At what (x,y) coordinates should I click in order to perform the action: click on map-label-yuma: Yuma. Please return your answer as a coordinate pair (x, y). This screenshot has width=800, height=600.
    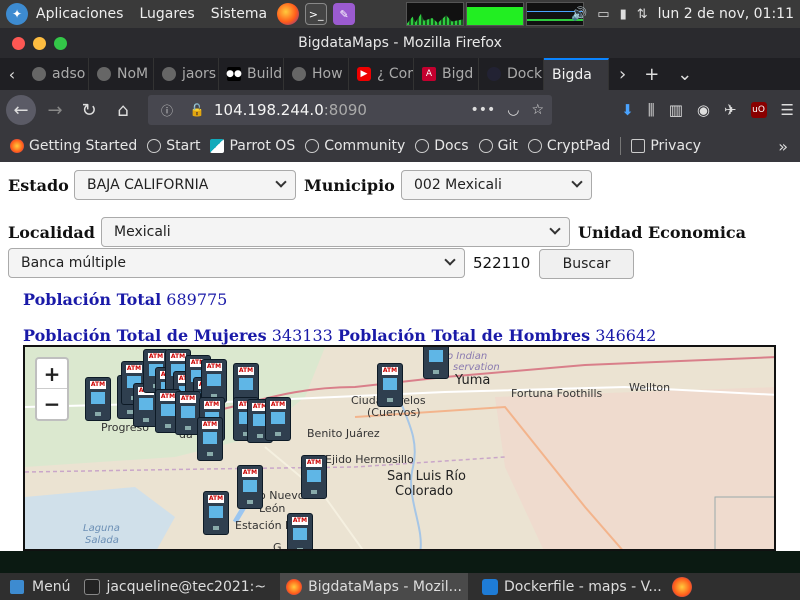
    Looking at the image, I should click on (473, 380).